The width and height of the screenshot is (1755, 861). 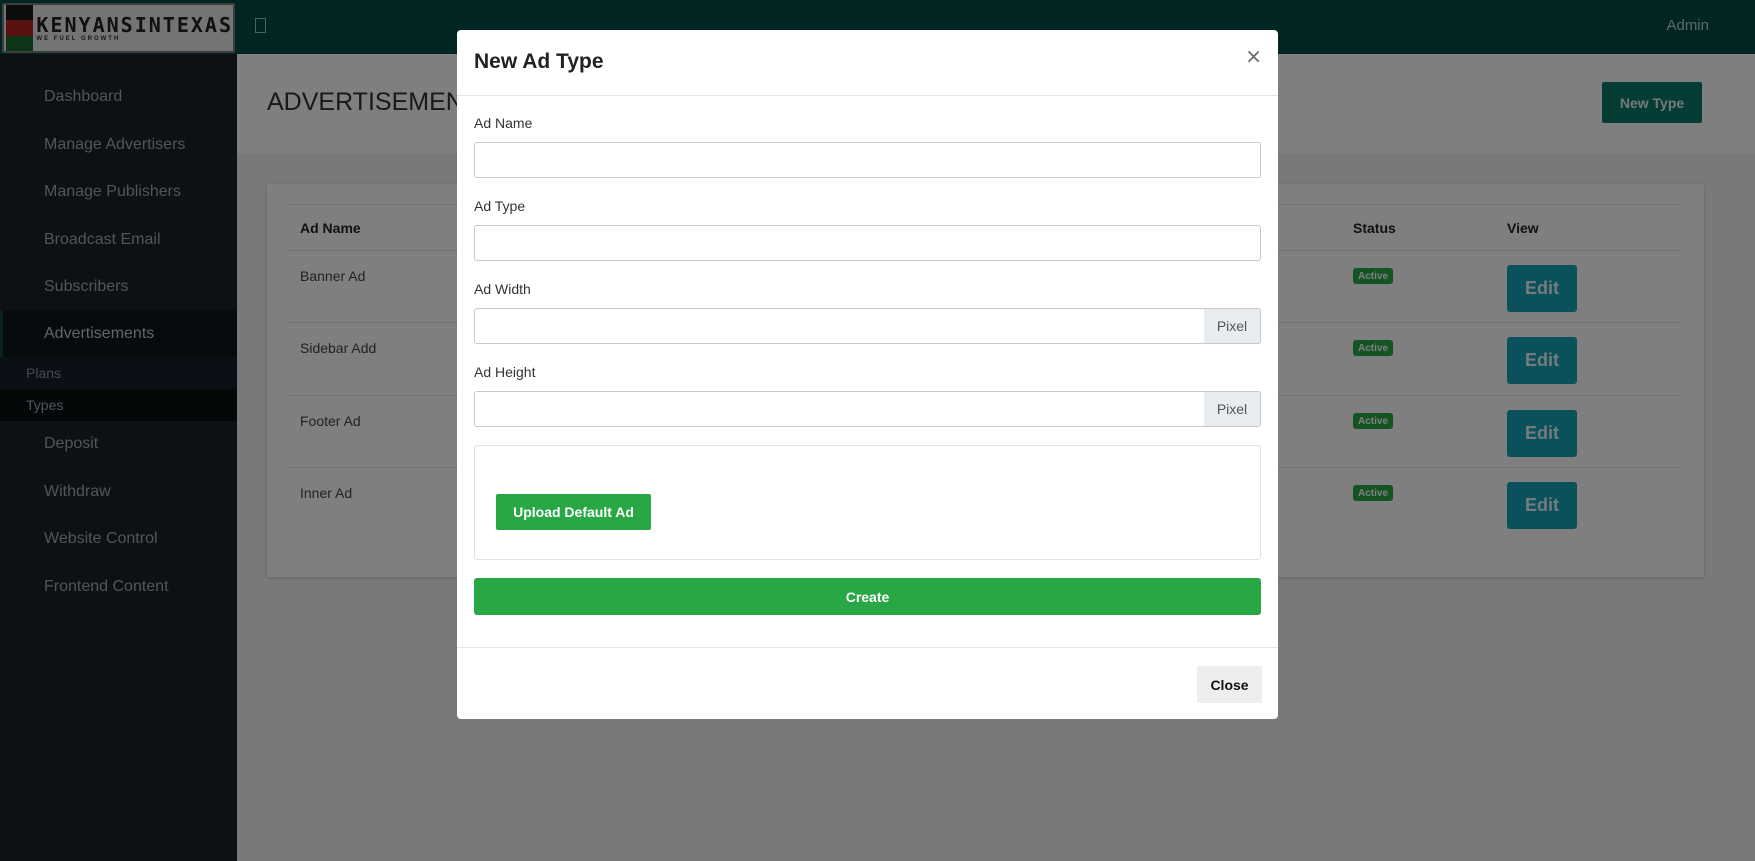 I want to click on ad-height-label: Ad Height, so click(x=505, y=372).